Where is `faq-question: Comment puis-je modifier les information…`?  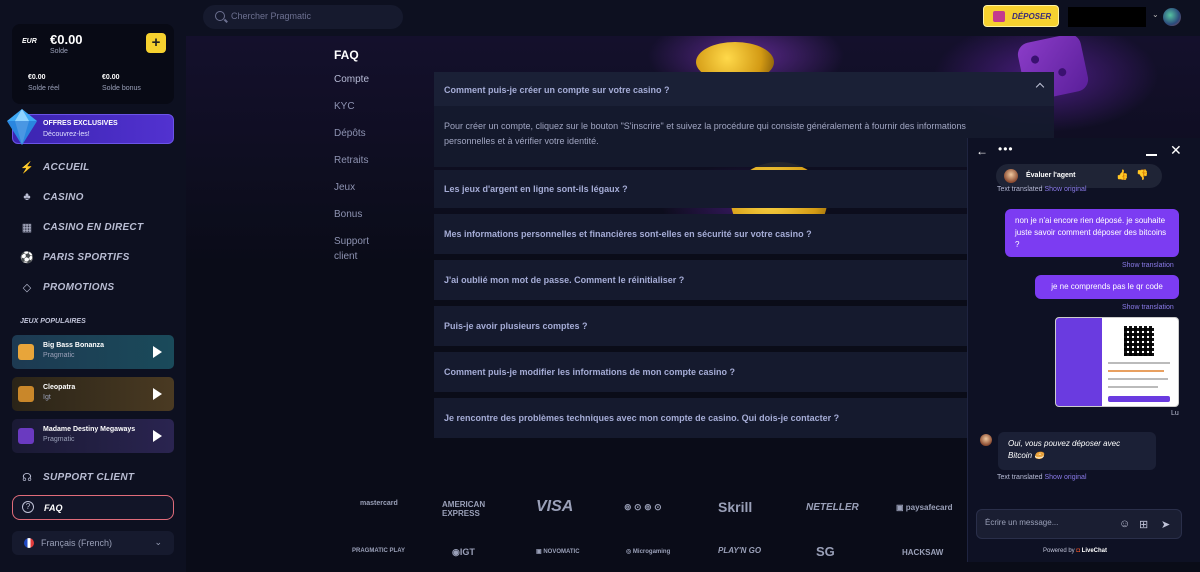 faq-question: Comment puis-je modifier les information… is located at coordinates (590, 372).